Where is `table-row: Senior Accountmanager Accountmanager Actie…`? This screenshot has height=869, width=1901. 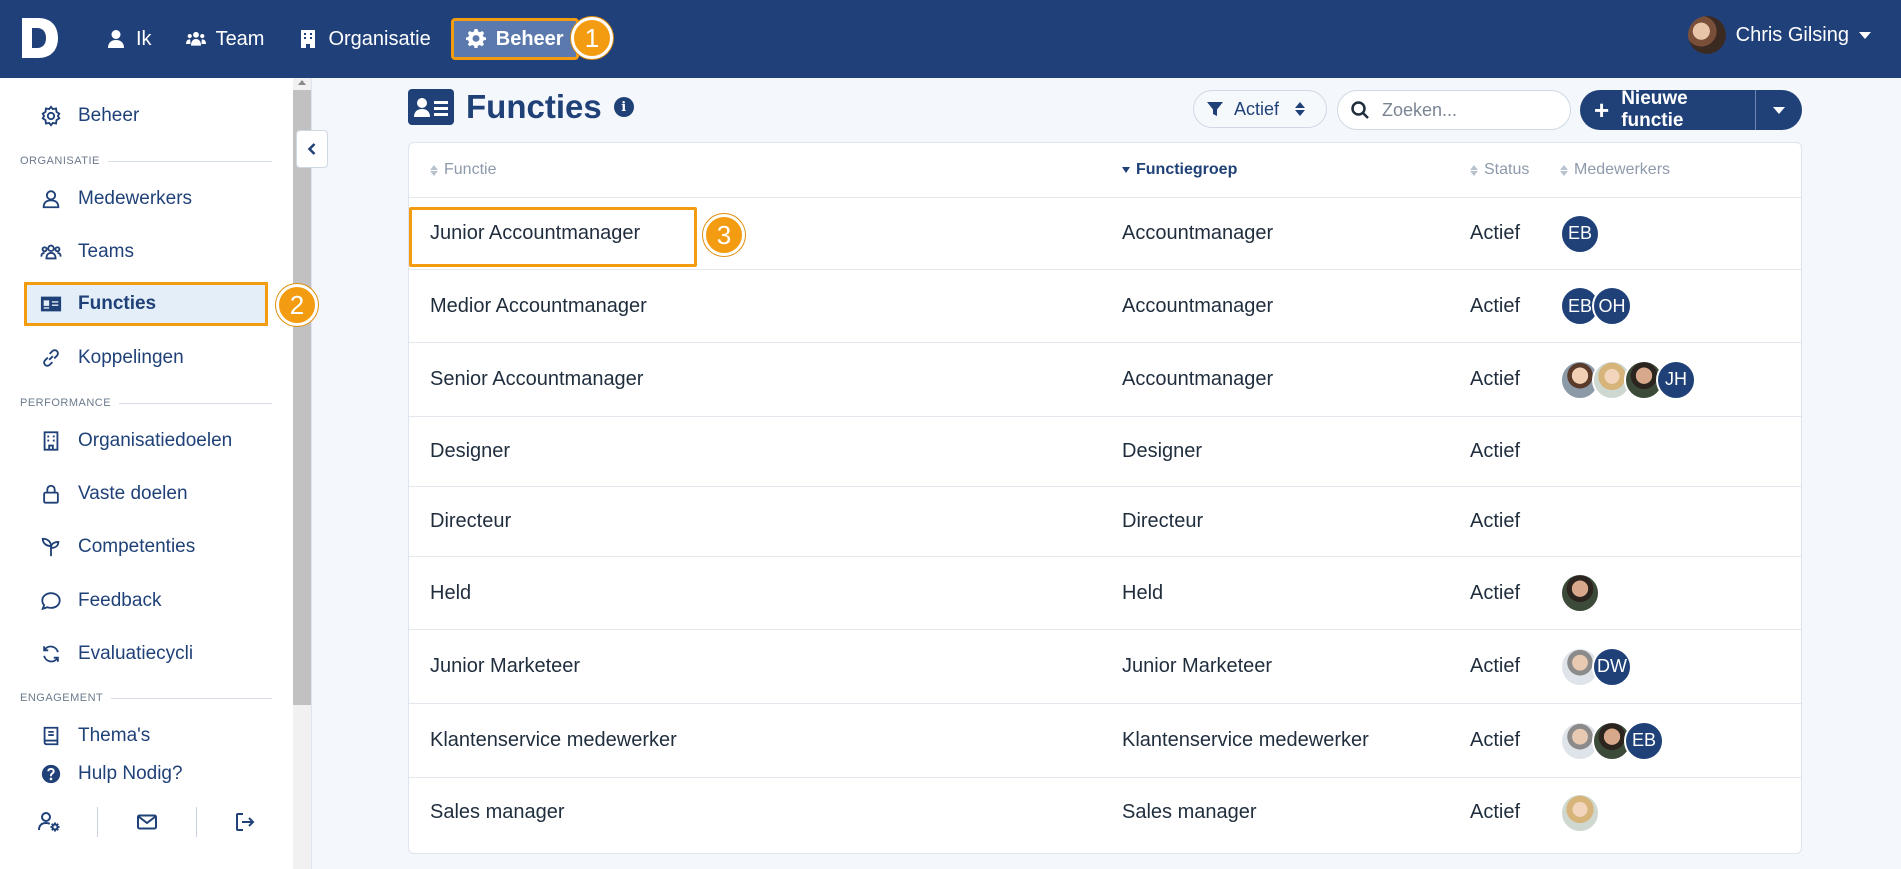
table-row: Senior Accountmanager Accountmanager Actie… is located at coordinates (1105, 379).